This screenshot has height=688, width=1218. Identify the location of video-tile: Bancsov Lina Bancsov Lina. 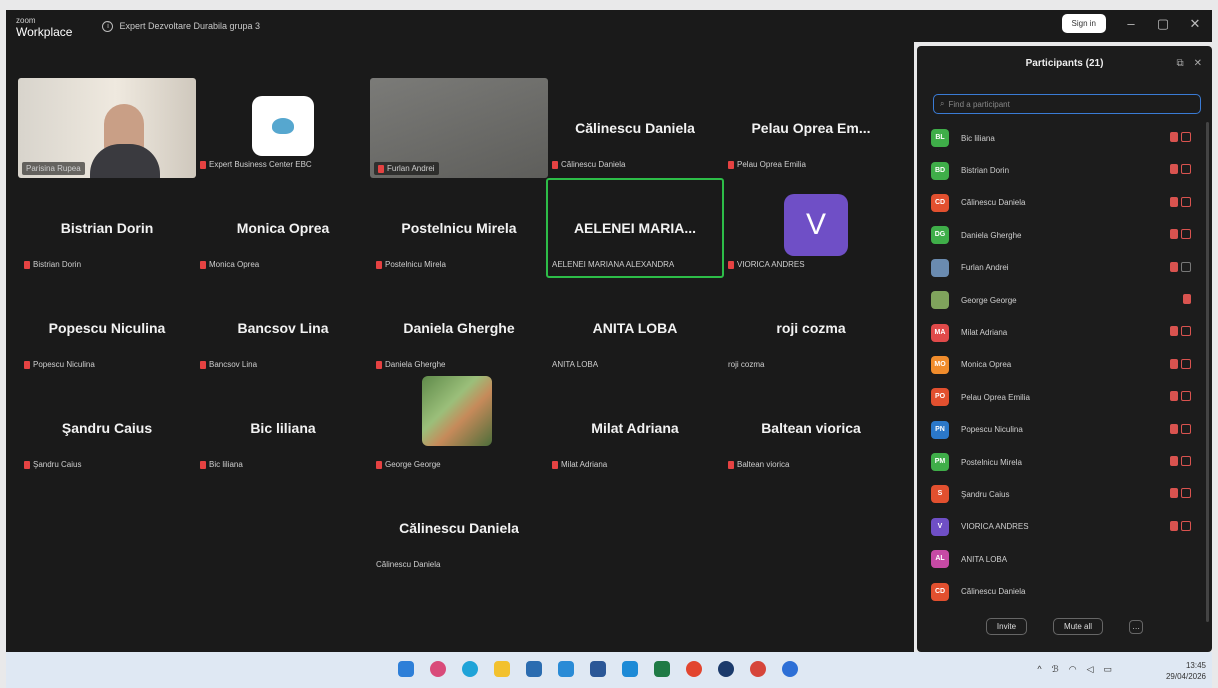
(283, 328).